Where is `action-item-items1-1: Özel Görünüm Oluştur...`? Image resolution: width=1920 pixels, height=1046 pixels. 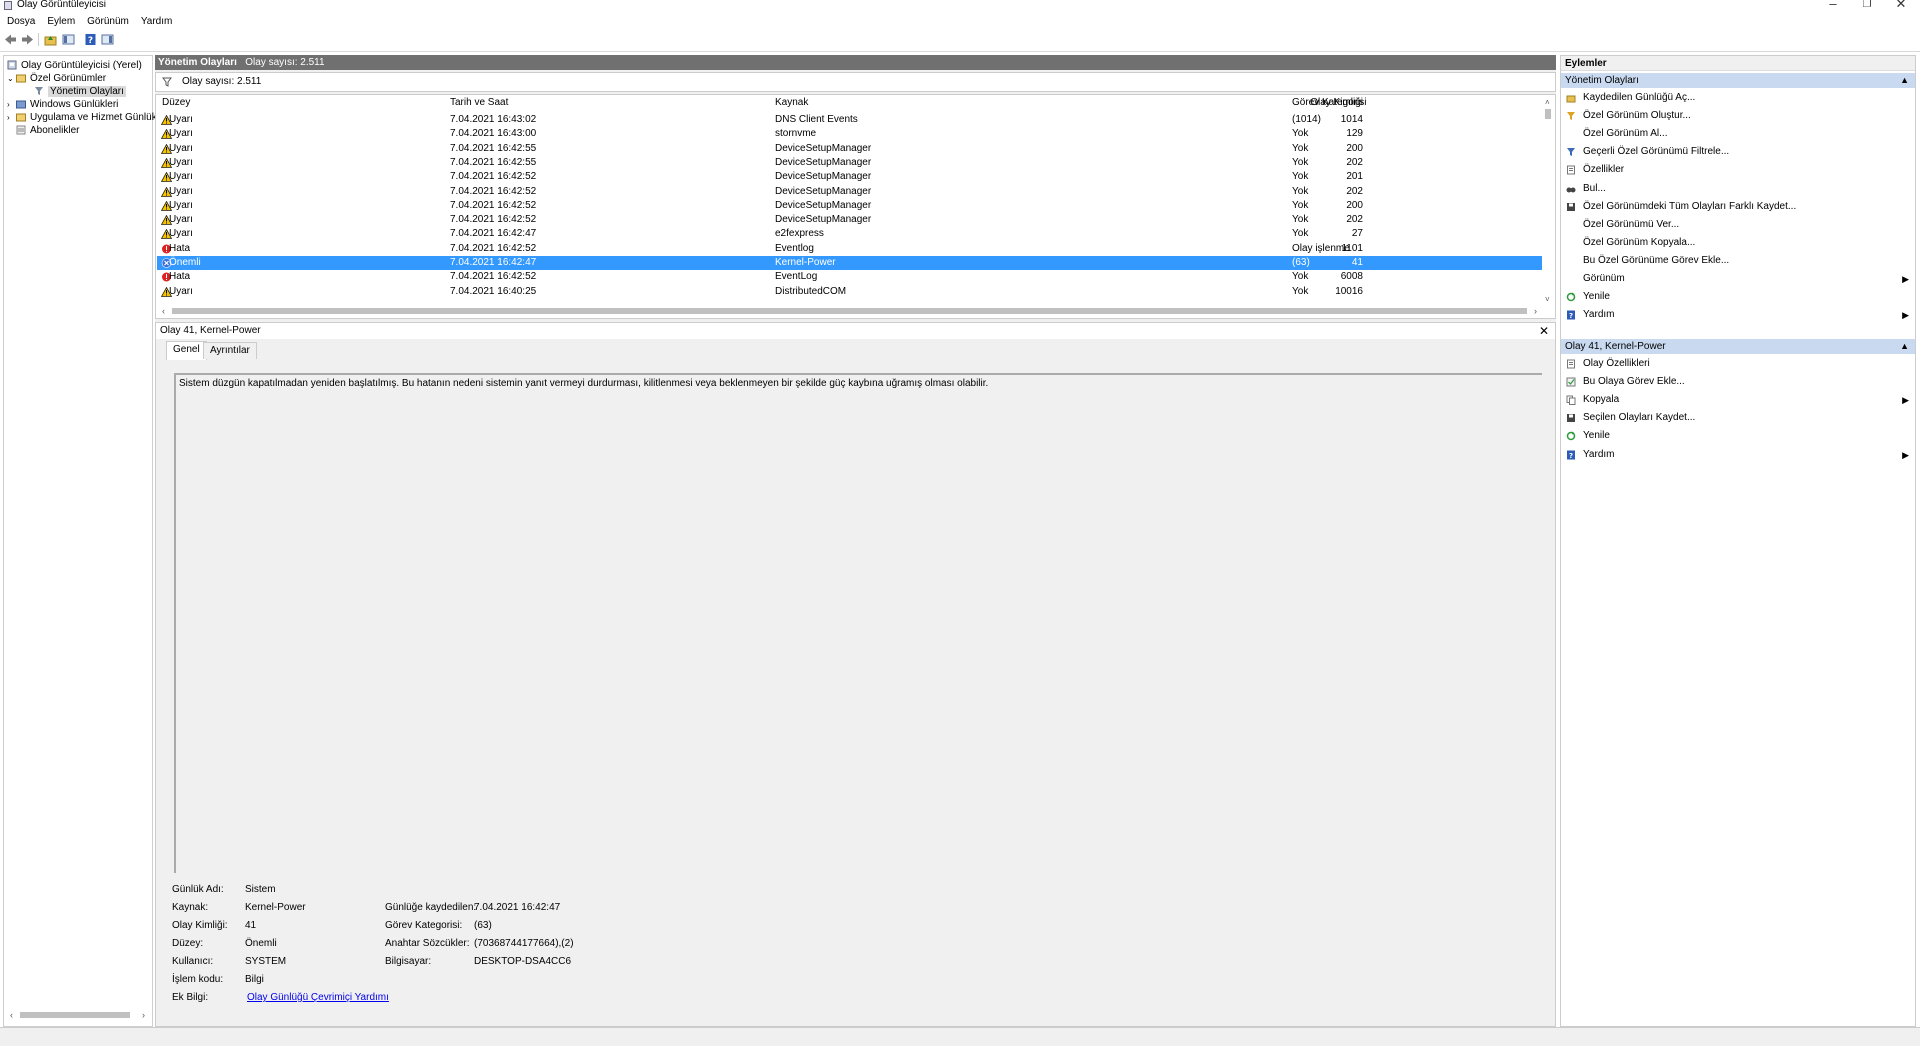
action-item-items1-1: Özel Görünüm Oluştur... is located at coordinates (1738, 116).